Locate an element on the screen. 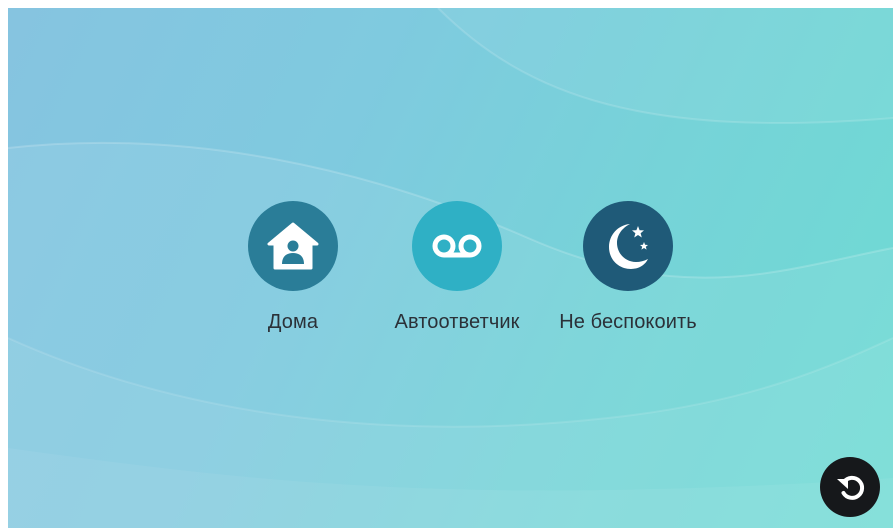  moon-stars-icon is located at coordinates (628, 246).